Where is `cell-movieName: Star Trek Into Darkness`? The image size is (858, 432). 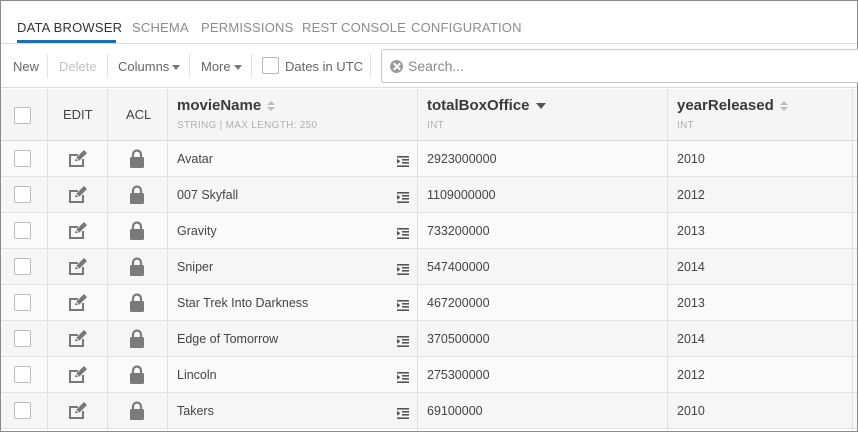
cell-movieName: Star Trek Into Darkness is located at coordinates (242, 303).